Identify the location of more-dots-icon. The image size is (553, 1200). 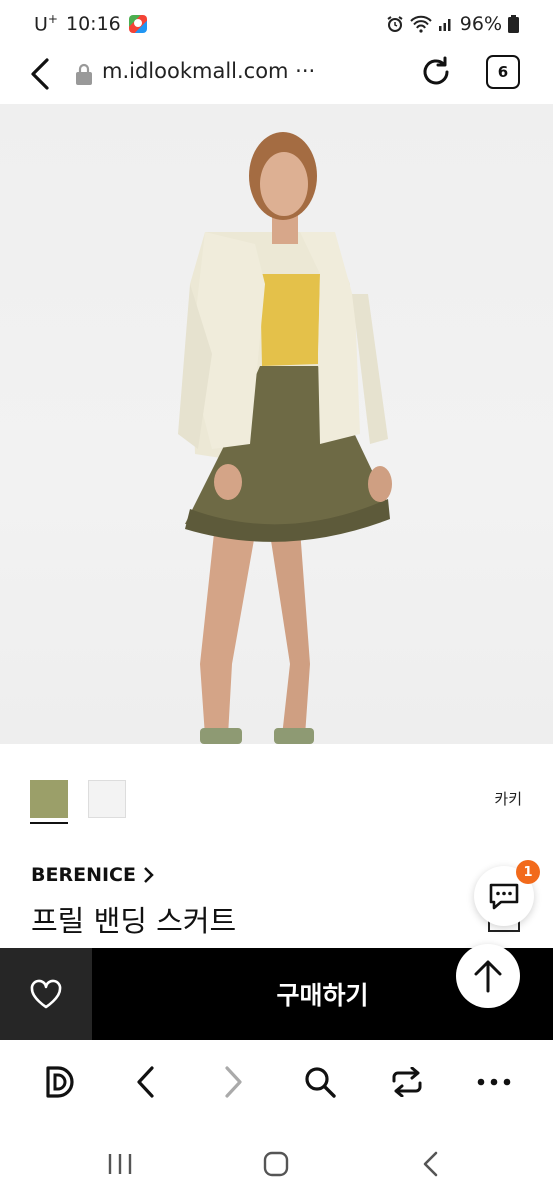
(494, 1082).